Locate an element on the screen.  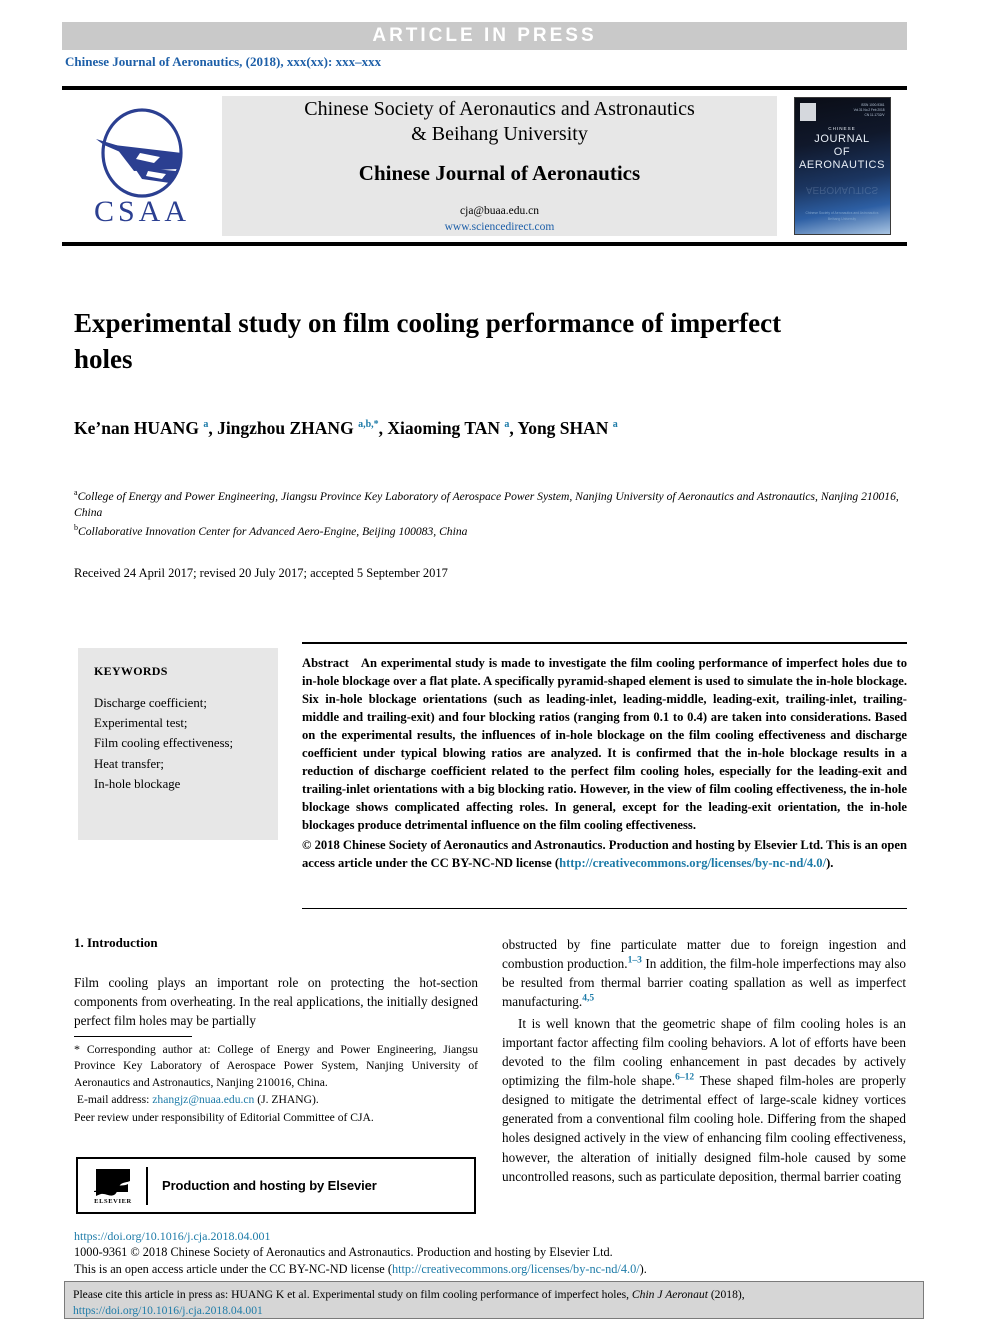
csaa-emblem-icon is located at coordinates (142, 153).